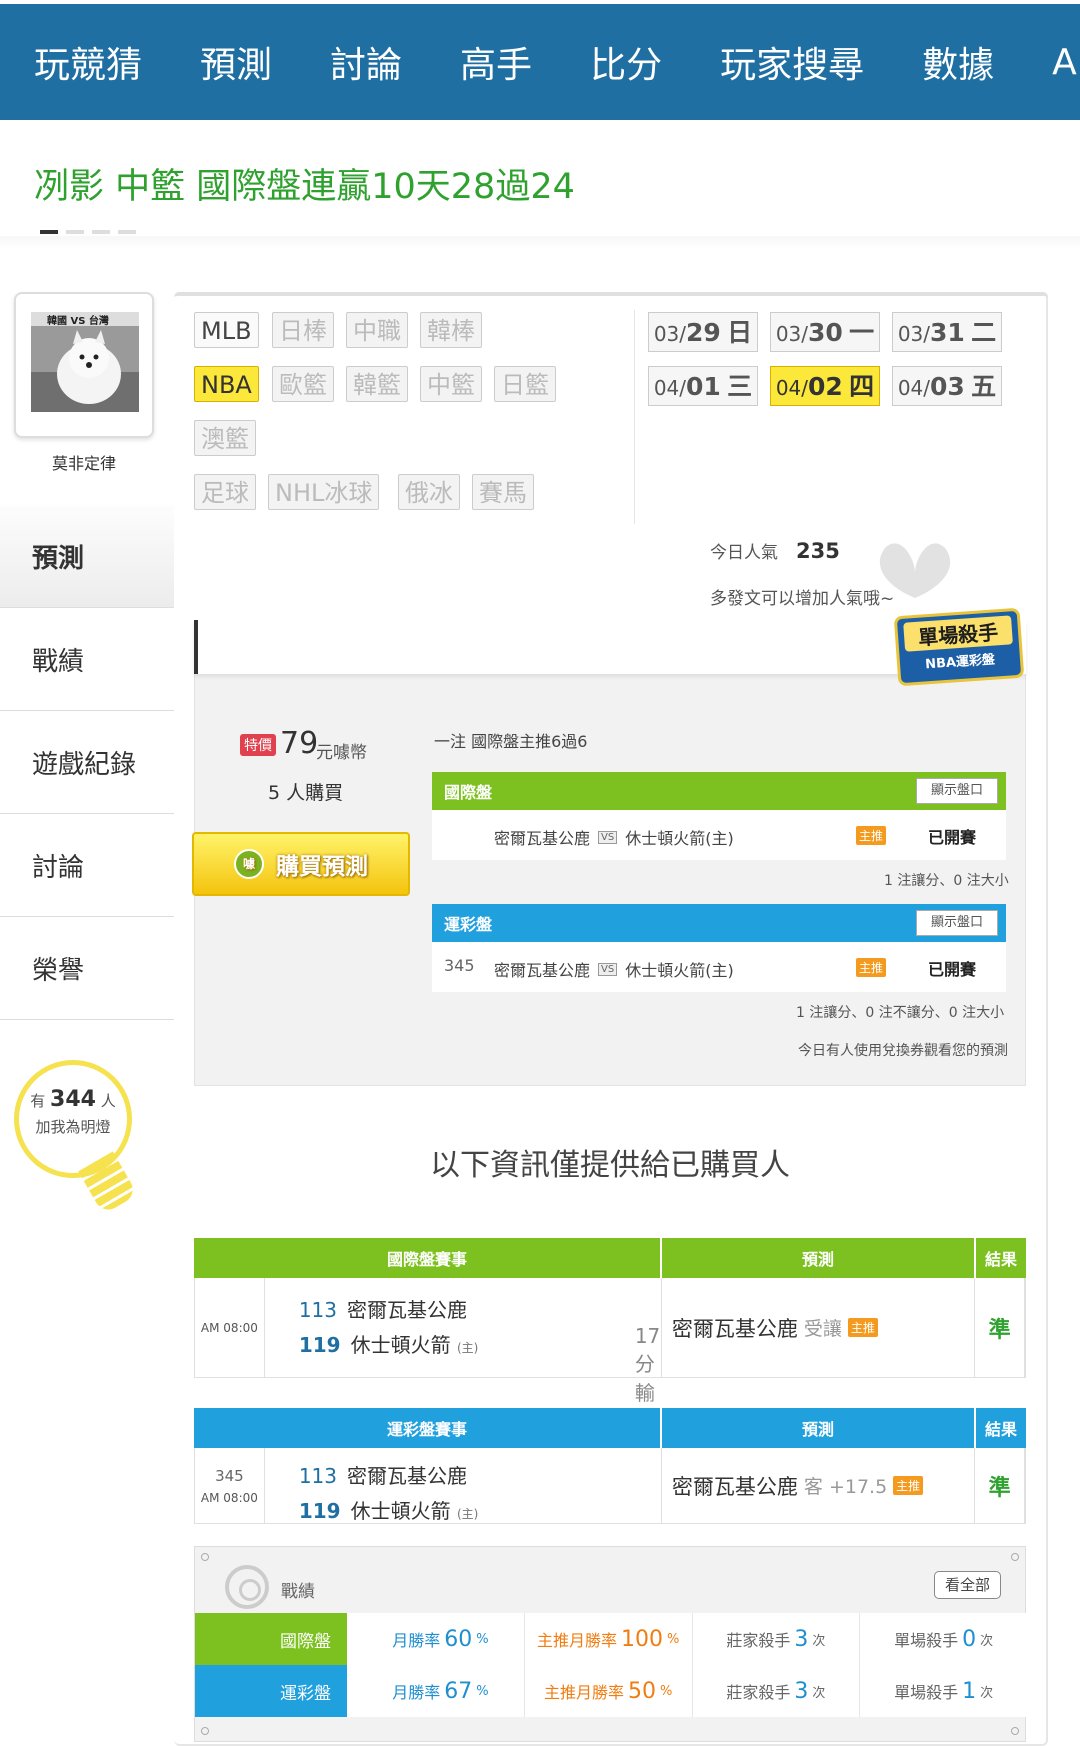  What do you see at coordinates (871, 967) in the screenshot?
I see `main-pick-tag: 主推` at bounding box center [871, 967].